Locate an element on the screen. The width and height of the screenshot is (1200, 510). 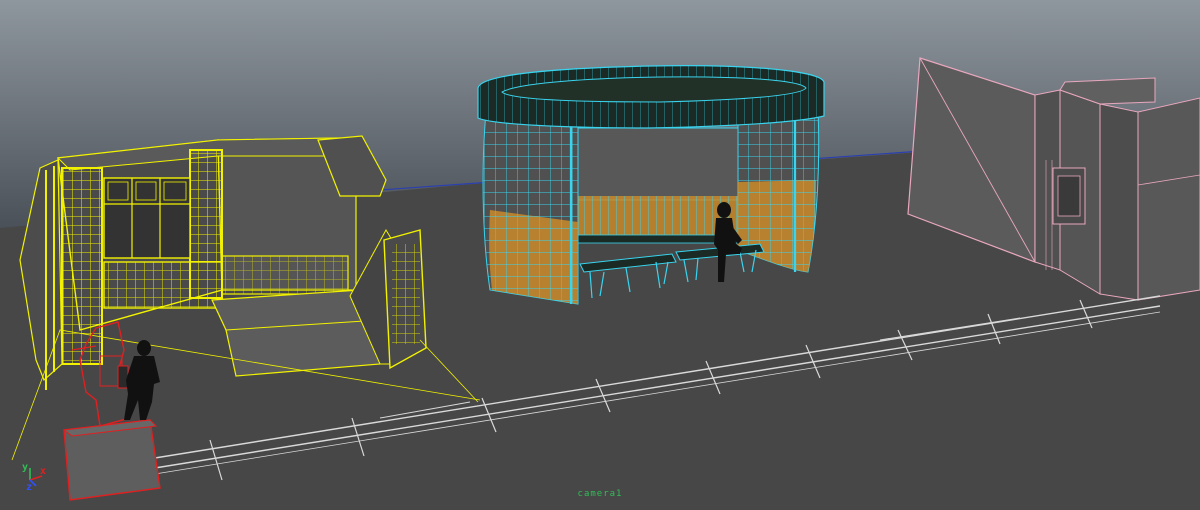
axis-x-label: x is located at coordinates (43, 471).